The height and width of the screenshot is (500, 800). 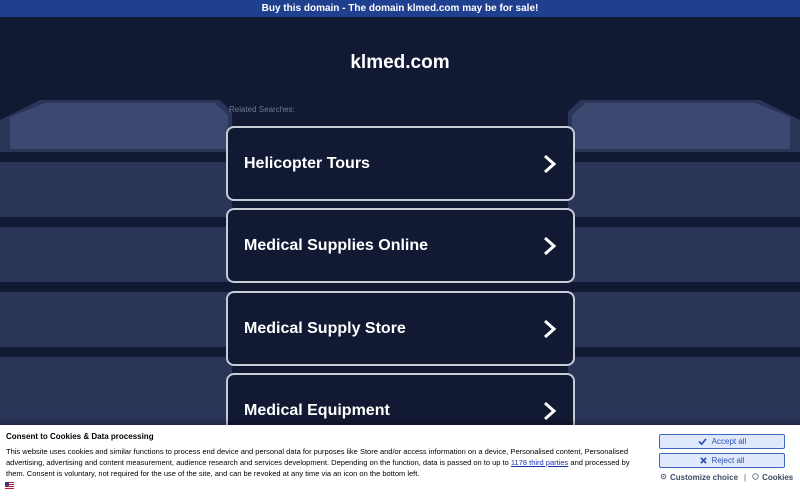 I want to click on search-card-label: Helicopter Tours, so click(x=307, y=163).